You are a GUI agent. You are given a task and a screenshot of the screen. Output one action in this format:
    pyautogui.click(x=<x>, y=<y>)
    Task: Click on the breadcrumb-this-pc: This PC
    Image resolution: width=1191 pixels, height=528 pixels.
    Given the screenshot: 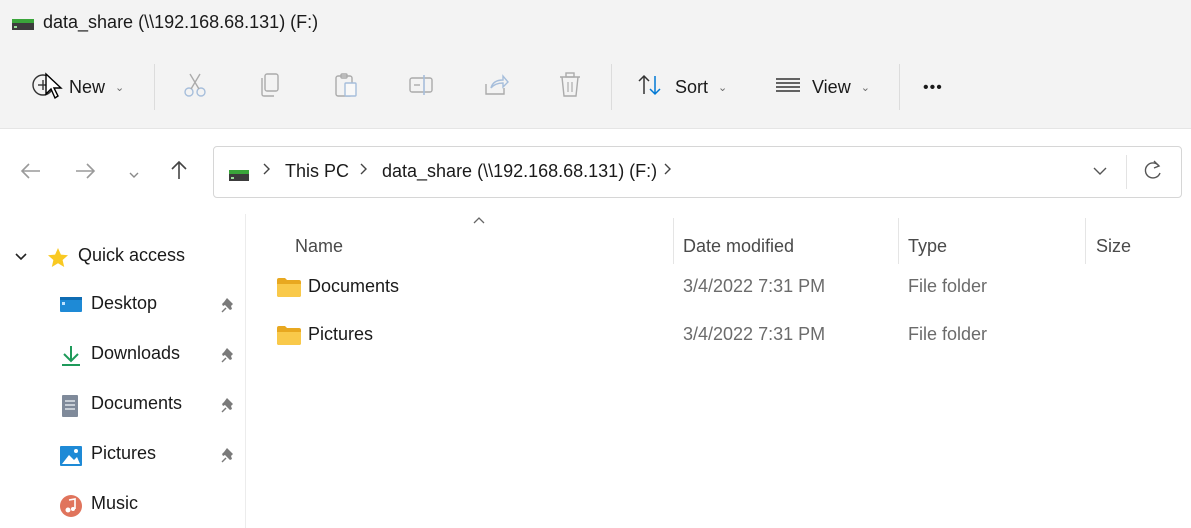 What is the action you would take?
    pyautogui.click(x=317, y=171)
    